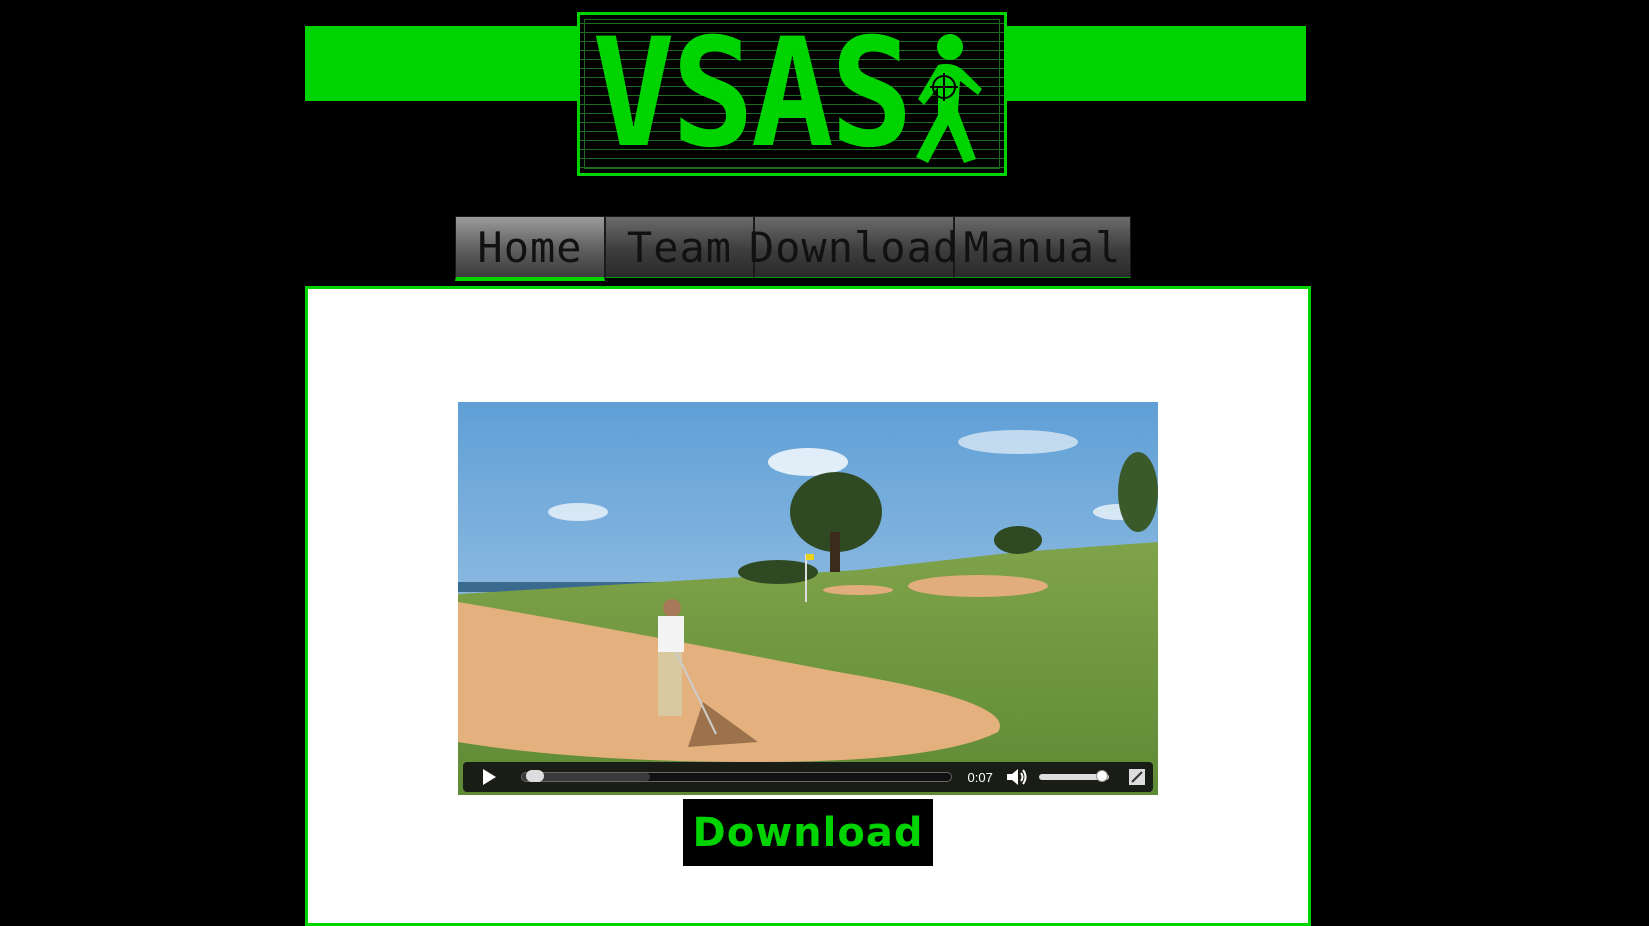 The image size is (1649, 926). What do you see at coordinates (980, 777) in the screenshot?
I see `current-time: 0:07` at bounding box center [980, 777].